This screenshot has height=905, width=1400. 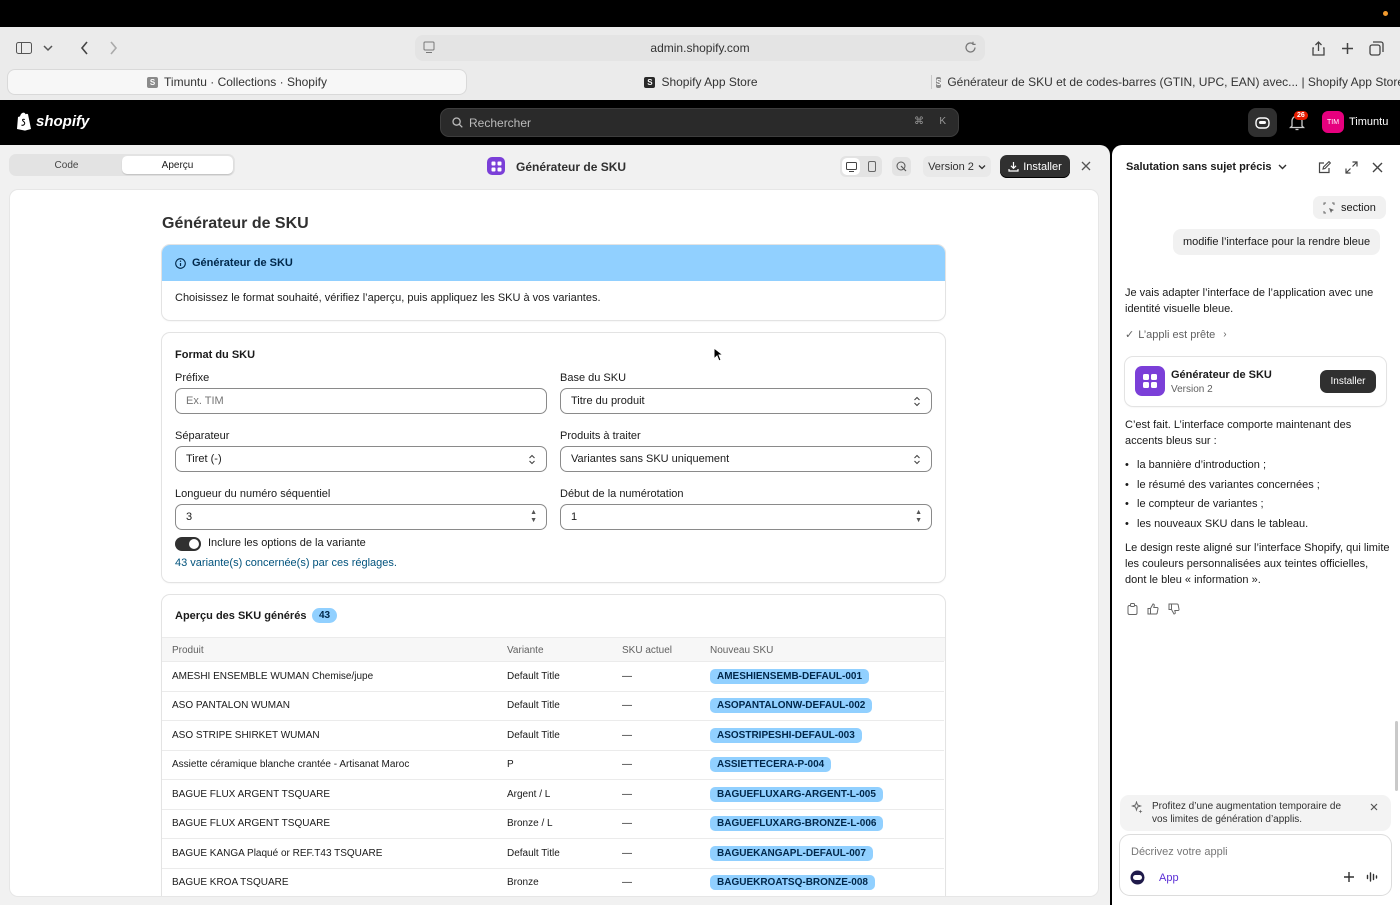 What do you see at coordinates (1348, 381) in the screenshot?
I see `app-card-install-button: Installer` at bounding box center [1348, 381].